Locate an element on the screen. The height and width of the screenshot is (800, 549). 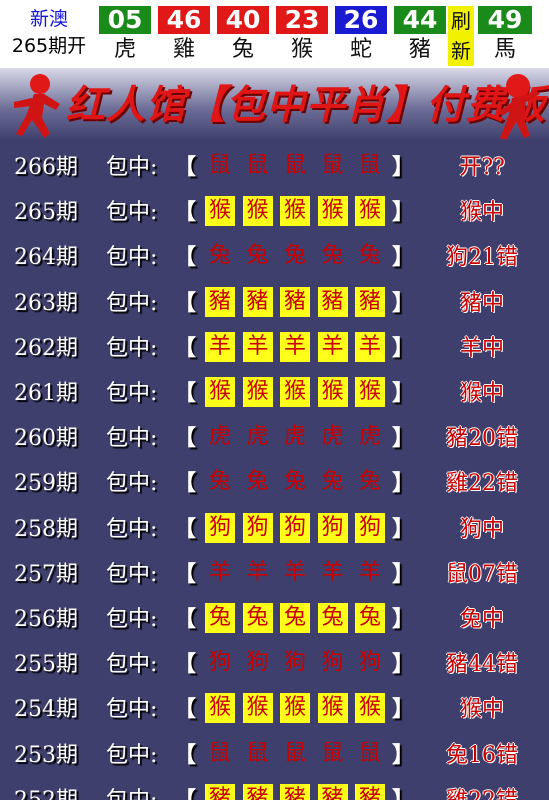
prediction-row: 259期 包中: 【兔兔兔兔兔】雞22错 is located at coordinates (274, 480).